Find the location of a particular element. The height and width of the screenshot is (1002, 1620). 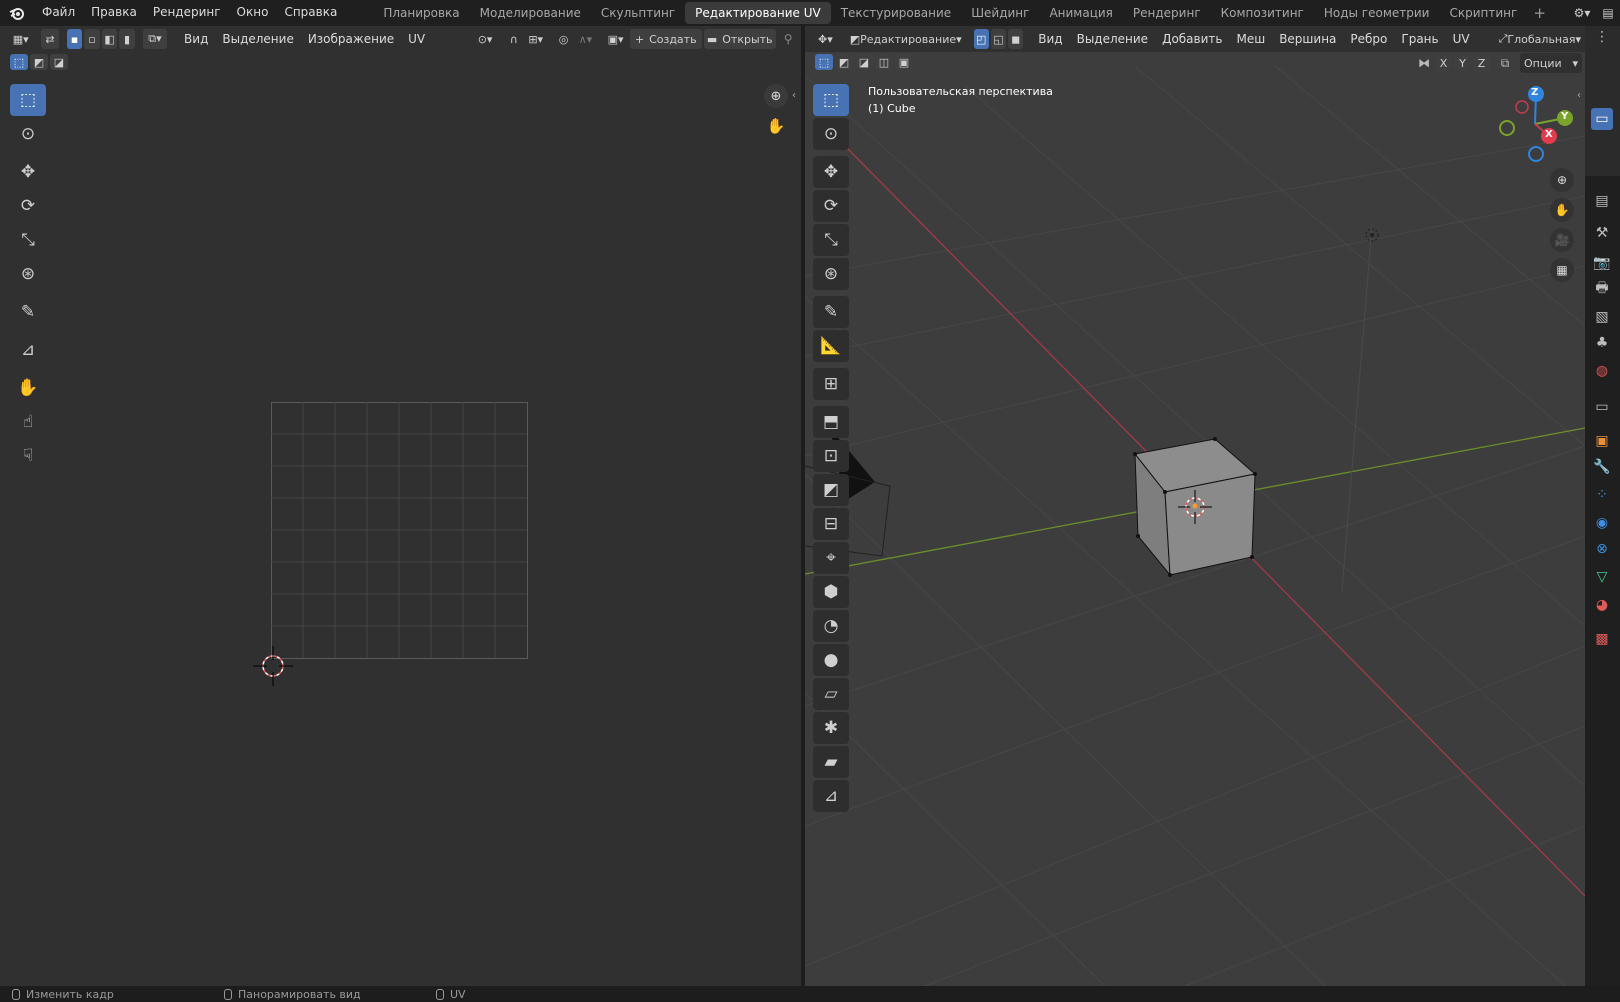

collapse-toolbar-icon: ‹ is located at coordinates (794, 95).